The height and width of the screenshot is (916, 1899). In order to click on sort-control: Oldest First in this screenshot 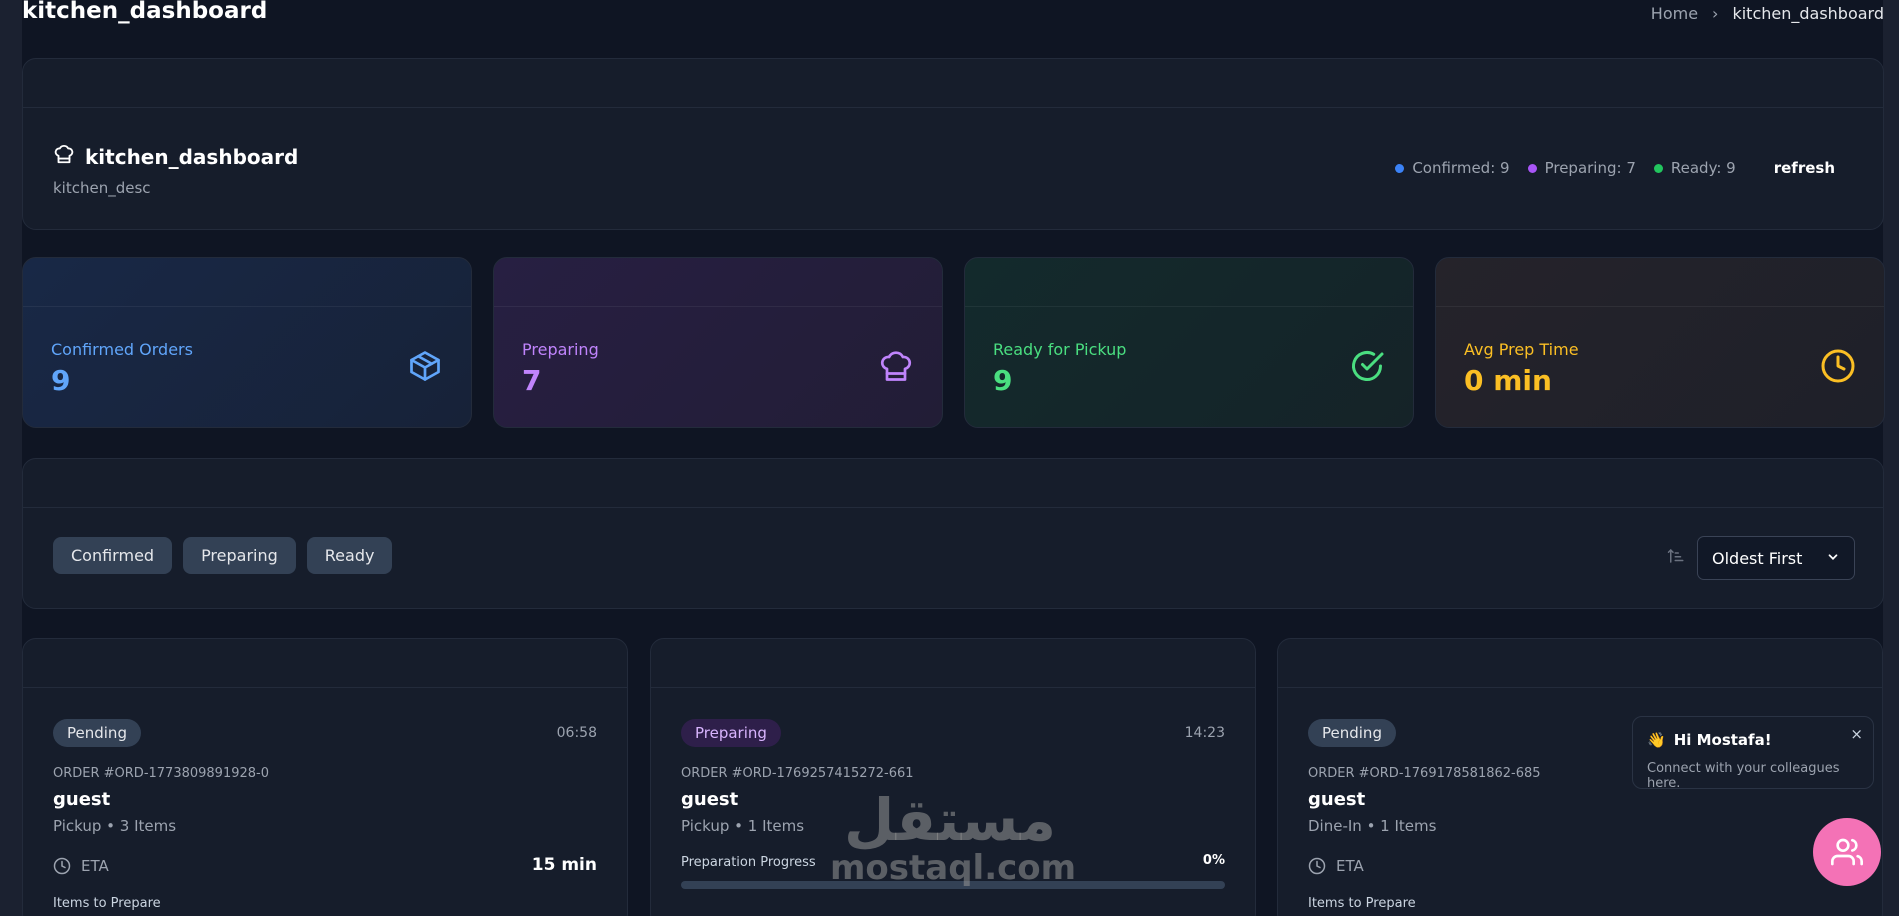, I will do `click(1761, 558)`.